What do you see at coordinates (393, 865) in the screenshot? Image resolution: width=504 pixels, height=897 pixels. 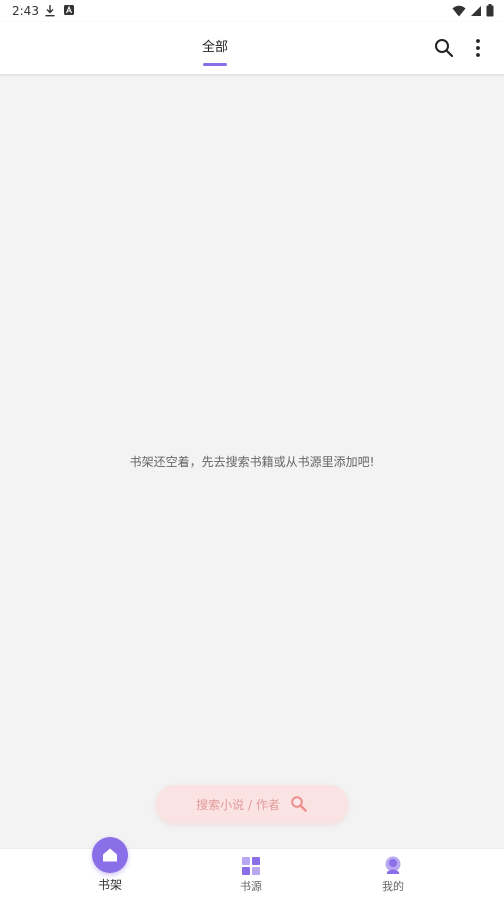 I see `profile-icon` at bounding box center [393, 865].